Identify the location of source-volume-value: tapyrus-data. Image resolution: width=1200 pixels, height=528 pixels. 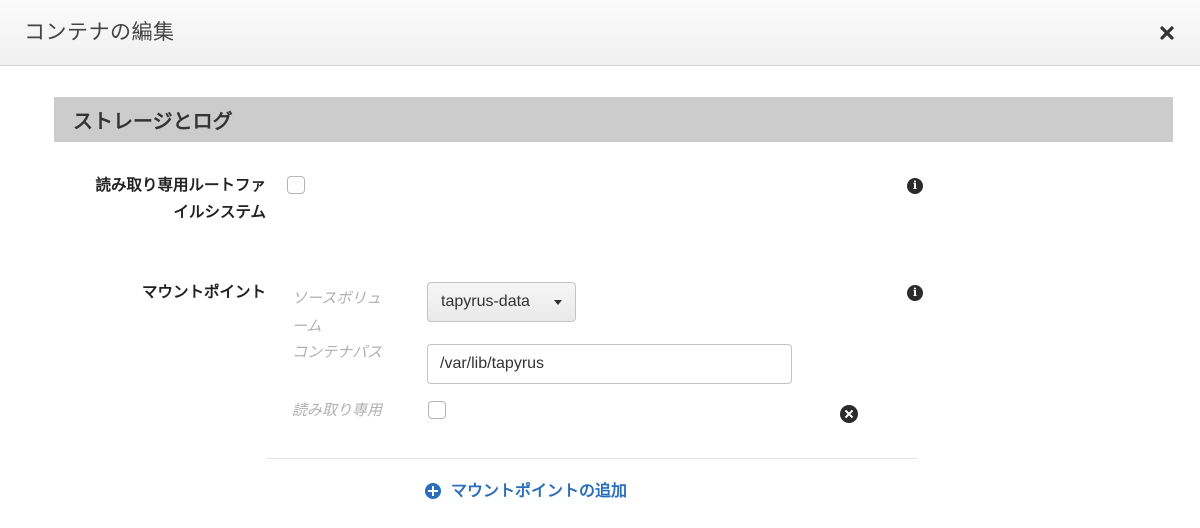
(485, 301).